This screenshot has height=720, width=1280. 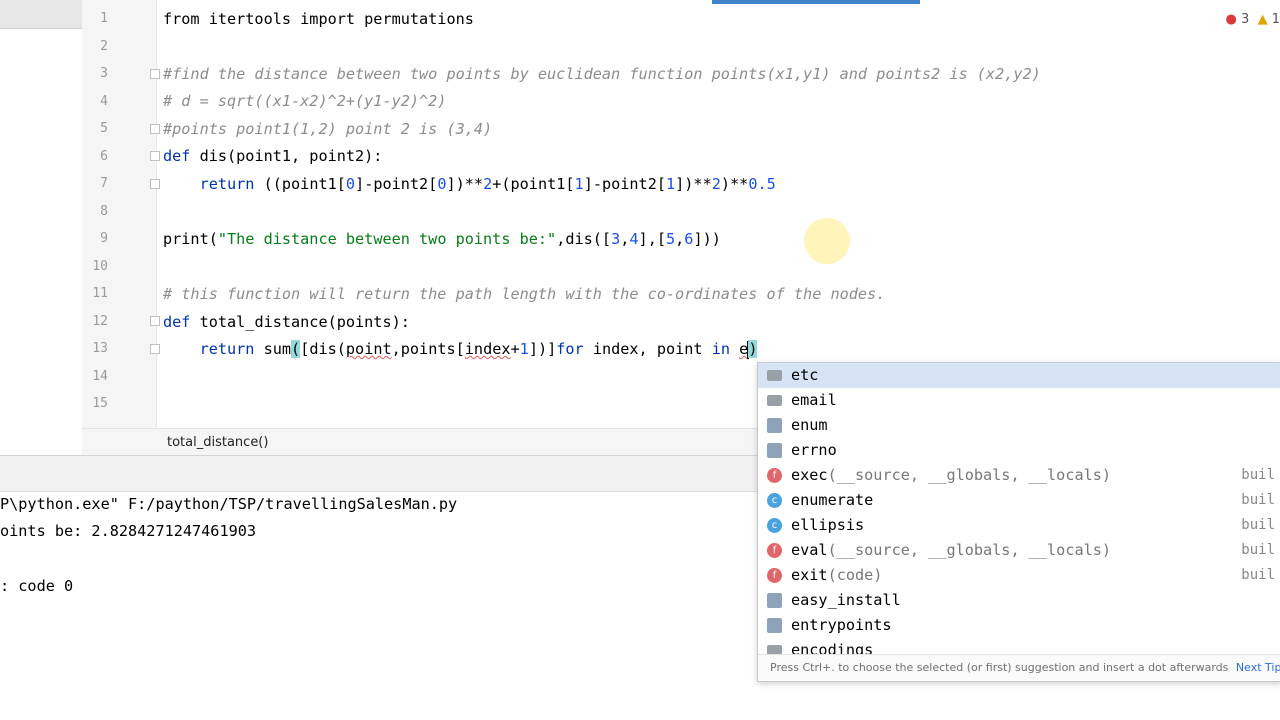 I want to click on active-tab-indicator, so click(x=816, y=2).